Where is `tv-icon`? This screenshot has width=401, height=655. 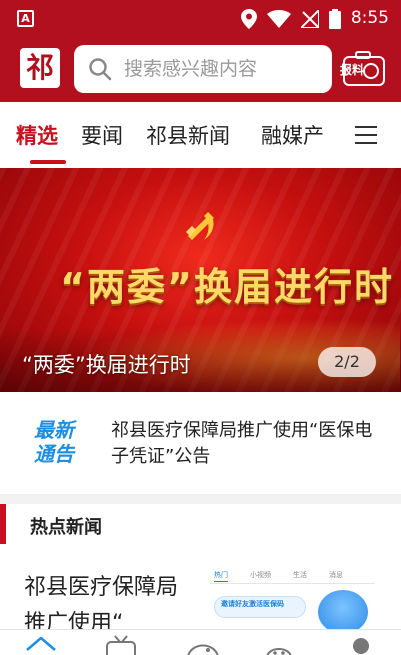 tv-icon is located at coordinates (121, 644).